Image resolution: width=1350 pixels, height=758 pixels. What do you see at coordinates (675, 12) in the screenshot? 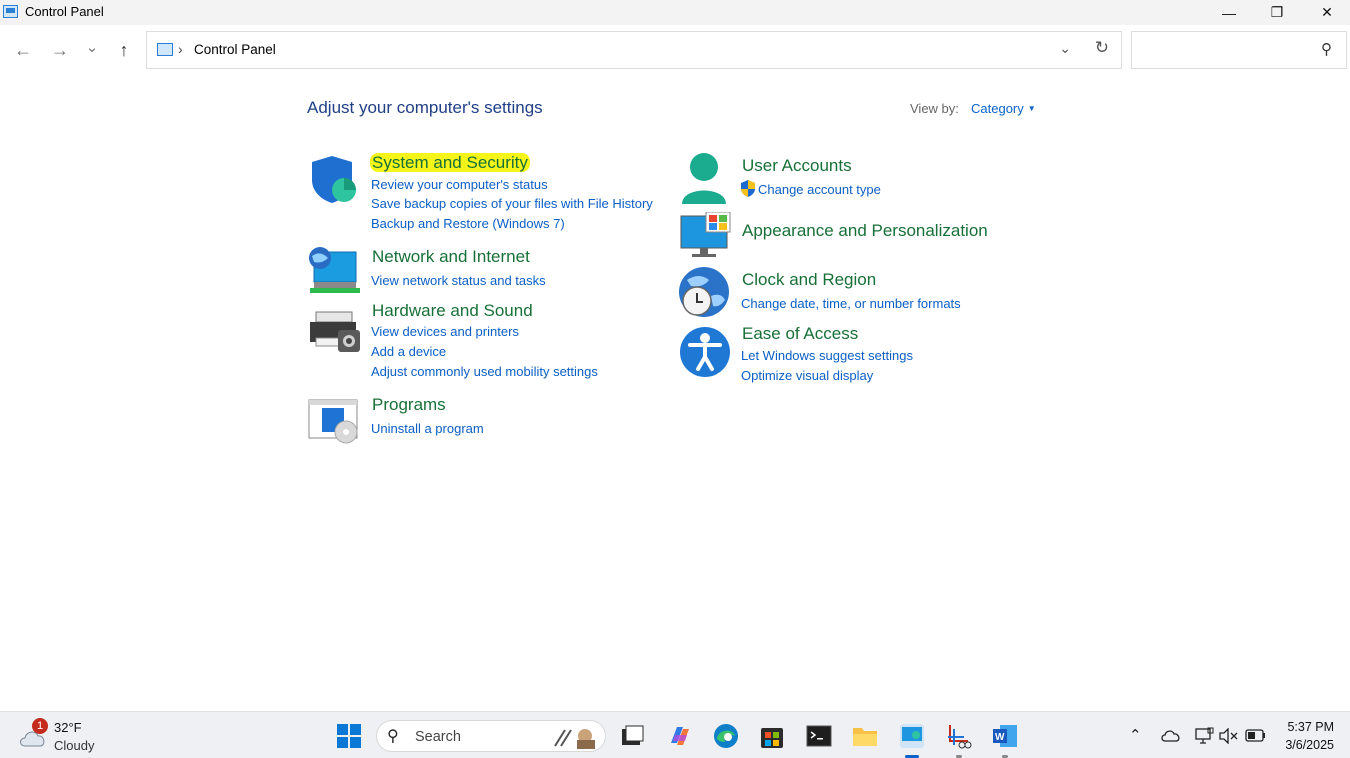
I see `title-bar: Control Panel — ❐ ✕` at bounding box center [675, 12].